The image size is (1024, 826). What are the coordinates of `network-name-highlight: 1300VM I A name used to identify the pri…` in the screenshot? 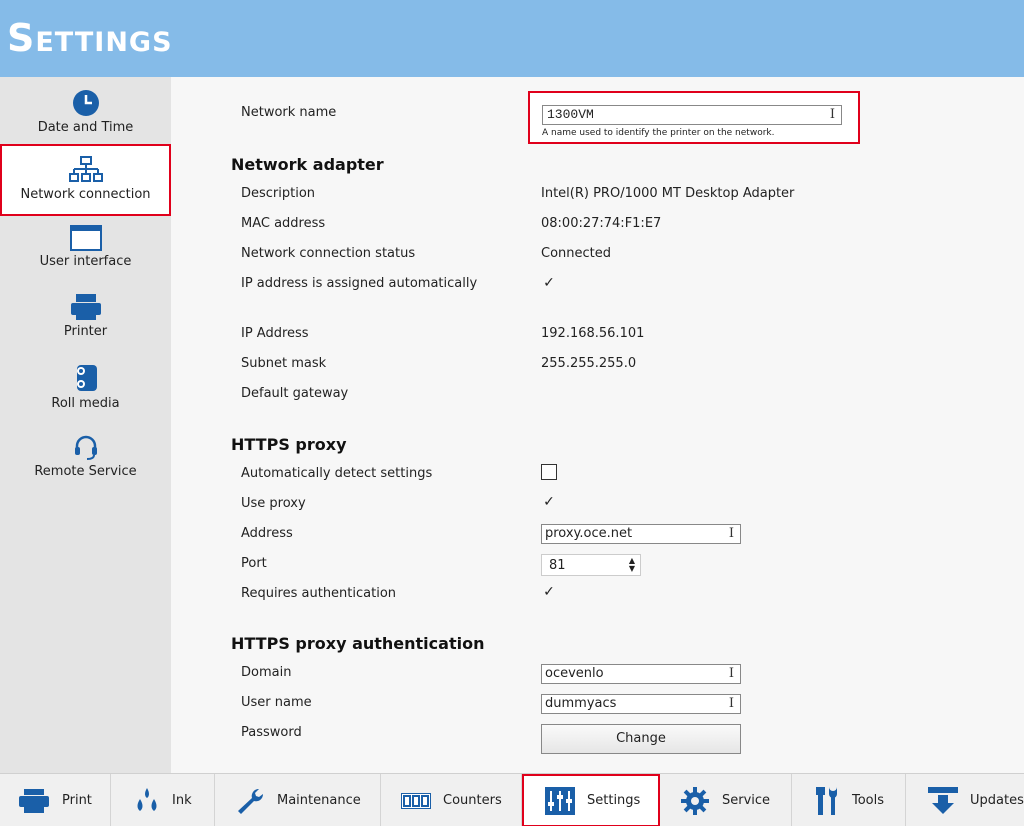 It's located at (694, 117).